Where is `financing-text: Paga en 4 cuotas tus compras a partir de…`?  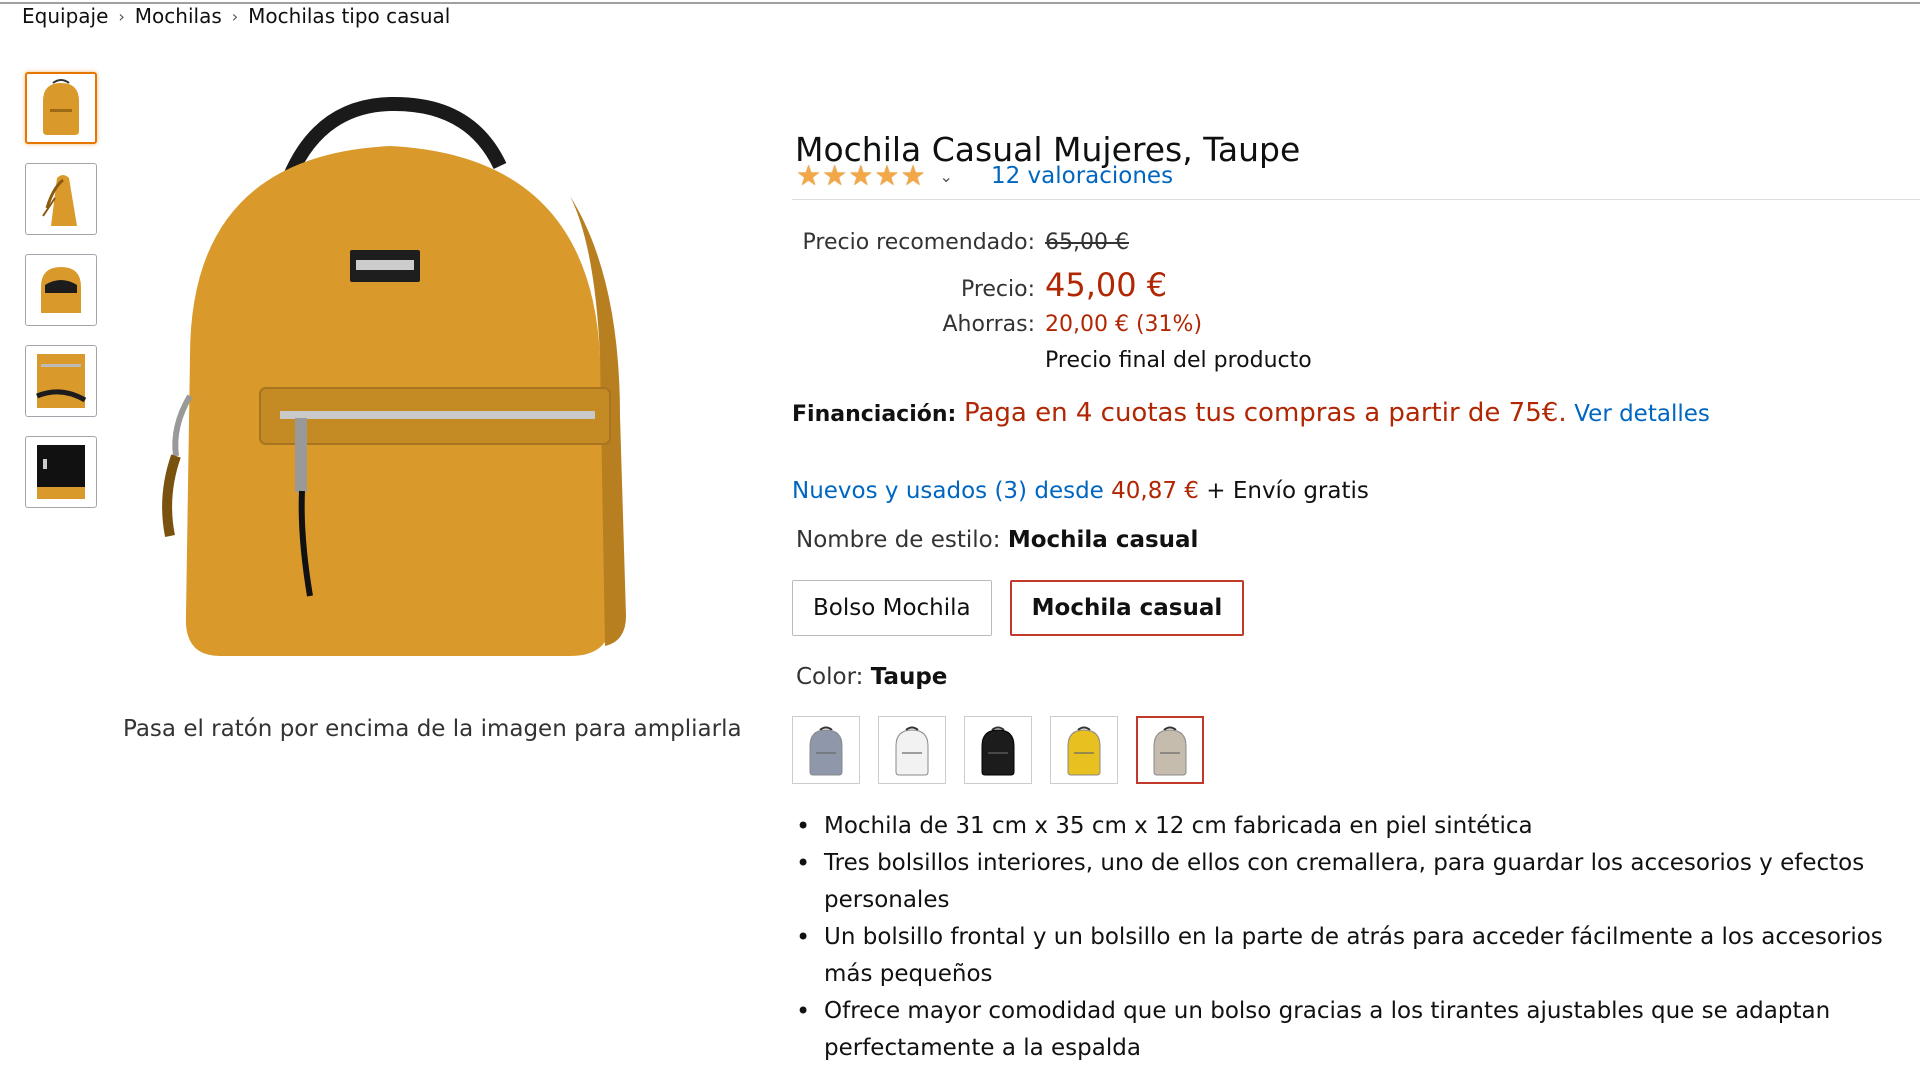
financing-text: Paga en 4 cuotas tus compras a partir de… is located at coordinates (1265, 413).